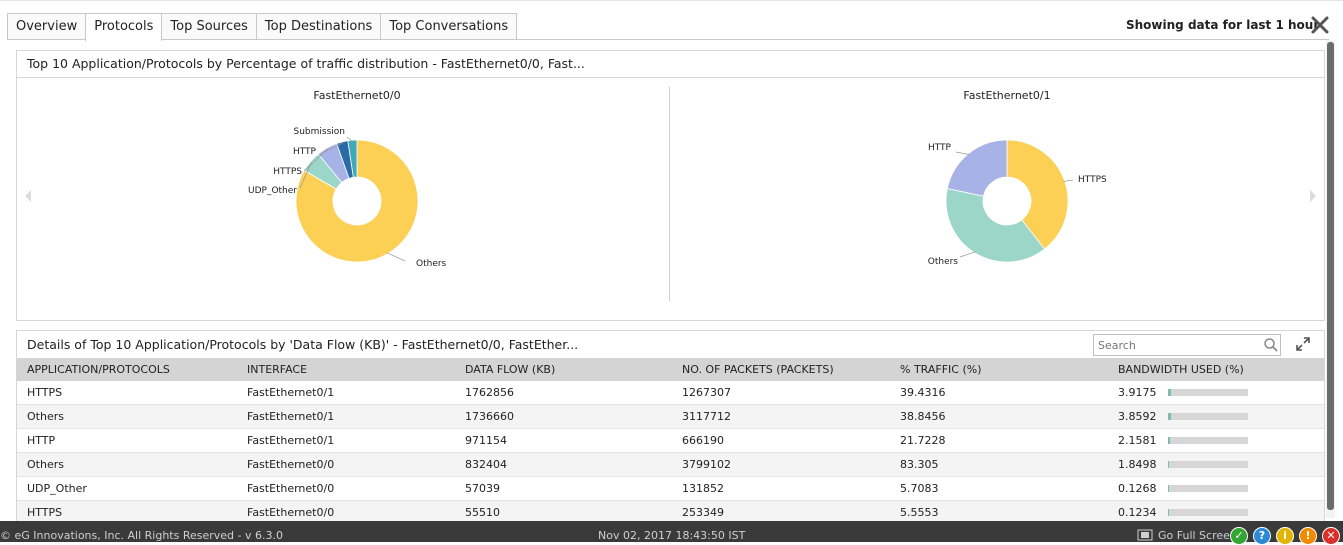  I want to click on cell-app: UDP_Other, so click(127, 488).